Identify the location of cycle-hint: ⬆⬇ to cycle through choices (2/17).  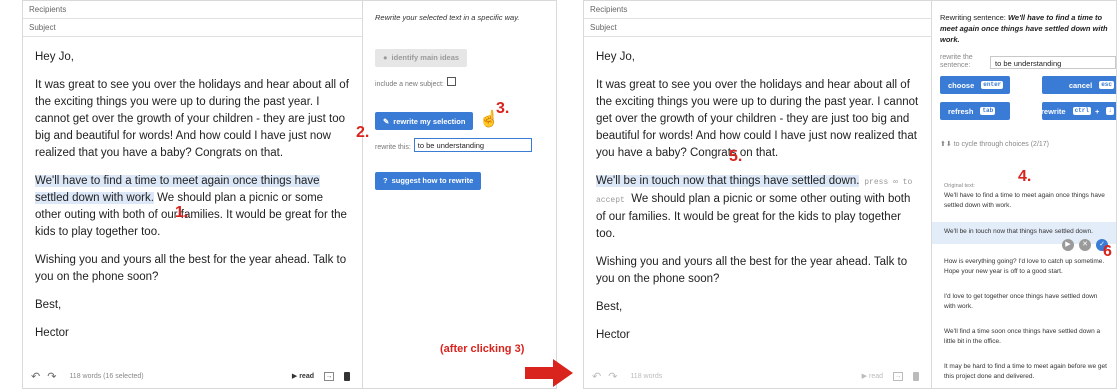
(995, 144).